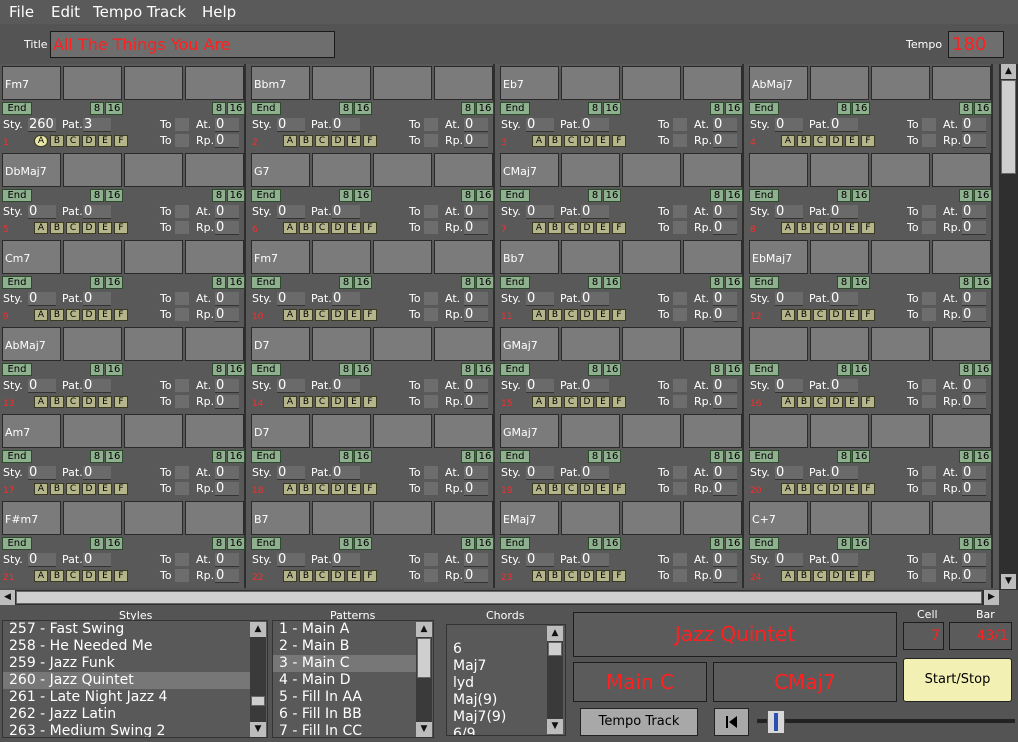 Image resolution: width=1018 pixels, height=742 pixels. What do you see at coordinates (65, 12) in the screenshot?
I see `menu-edit: Edit` at bounding box center [65, 12].